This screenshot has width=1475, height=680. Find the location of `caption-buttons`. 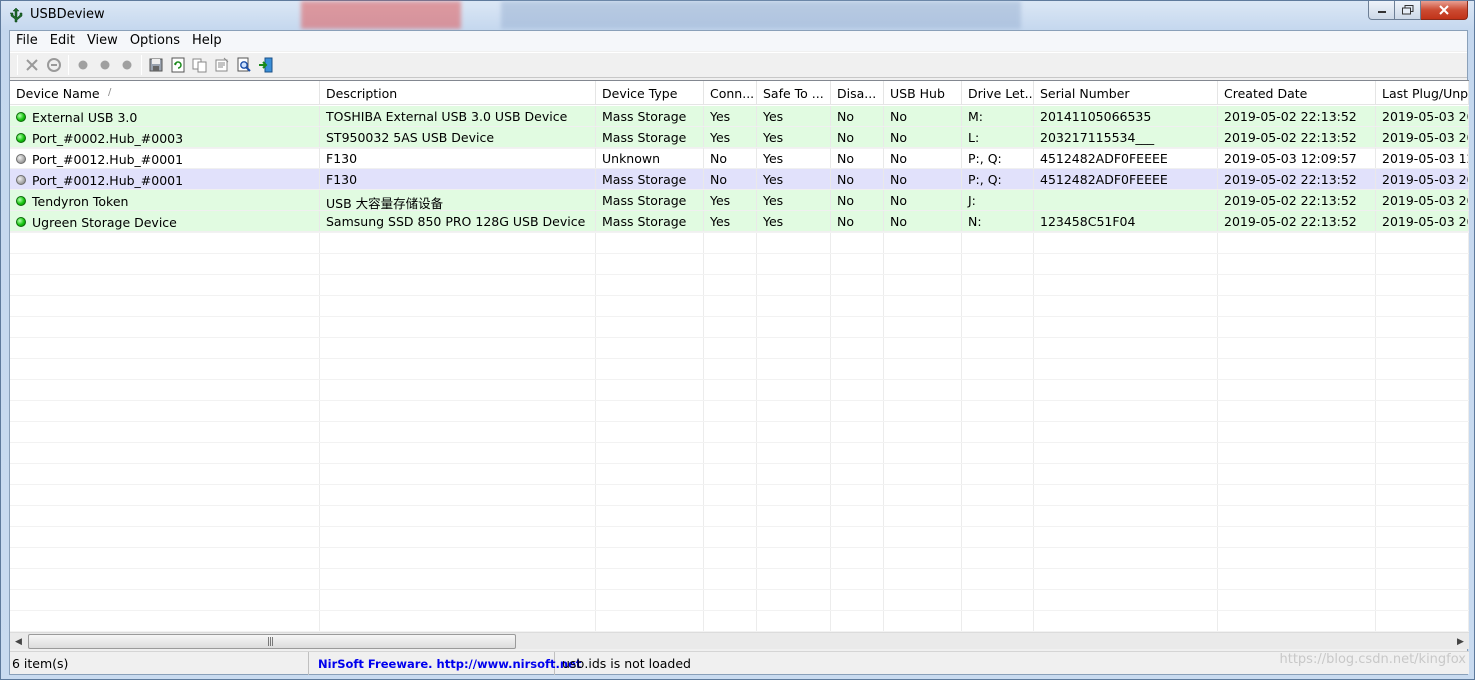

caption-buttons is located at coordinates (1418, 10).